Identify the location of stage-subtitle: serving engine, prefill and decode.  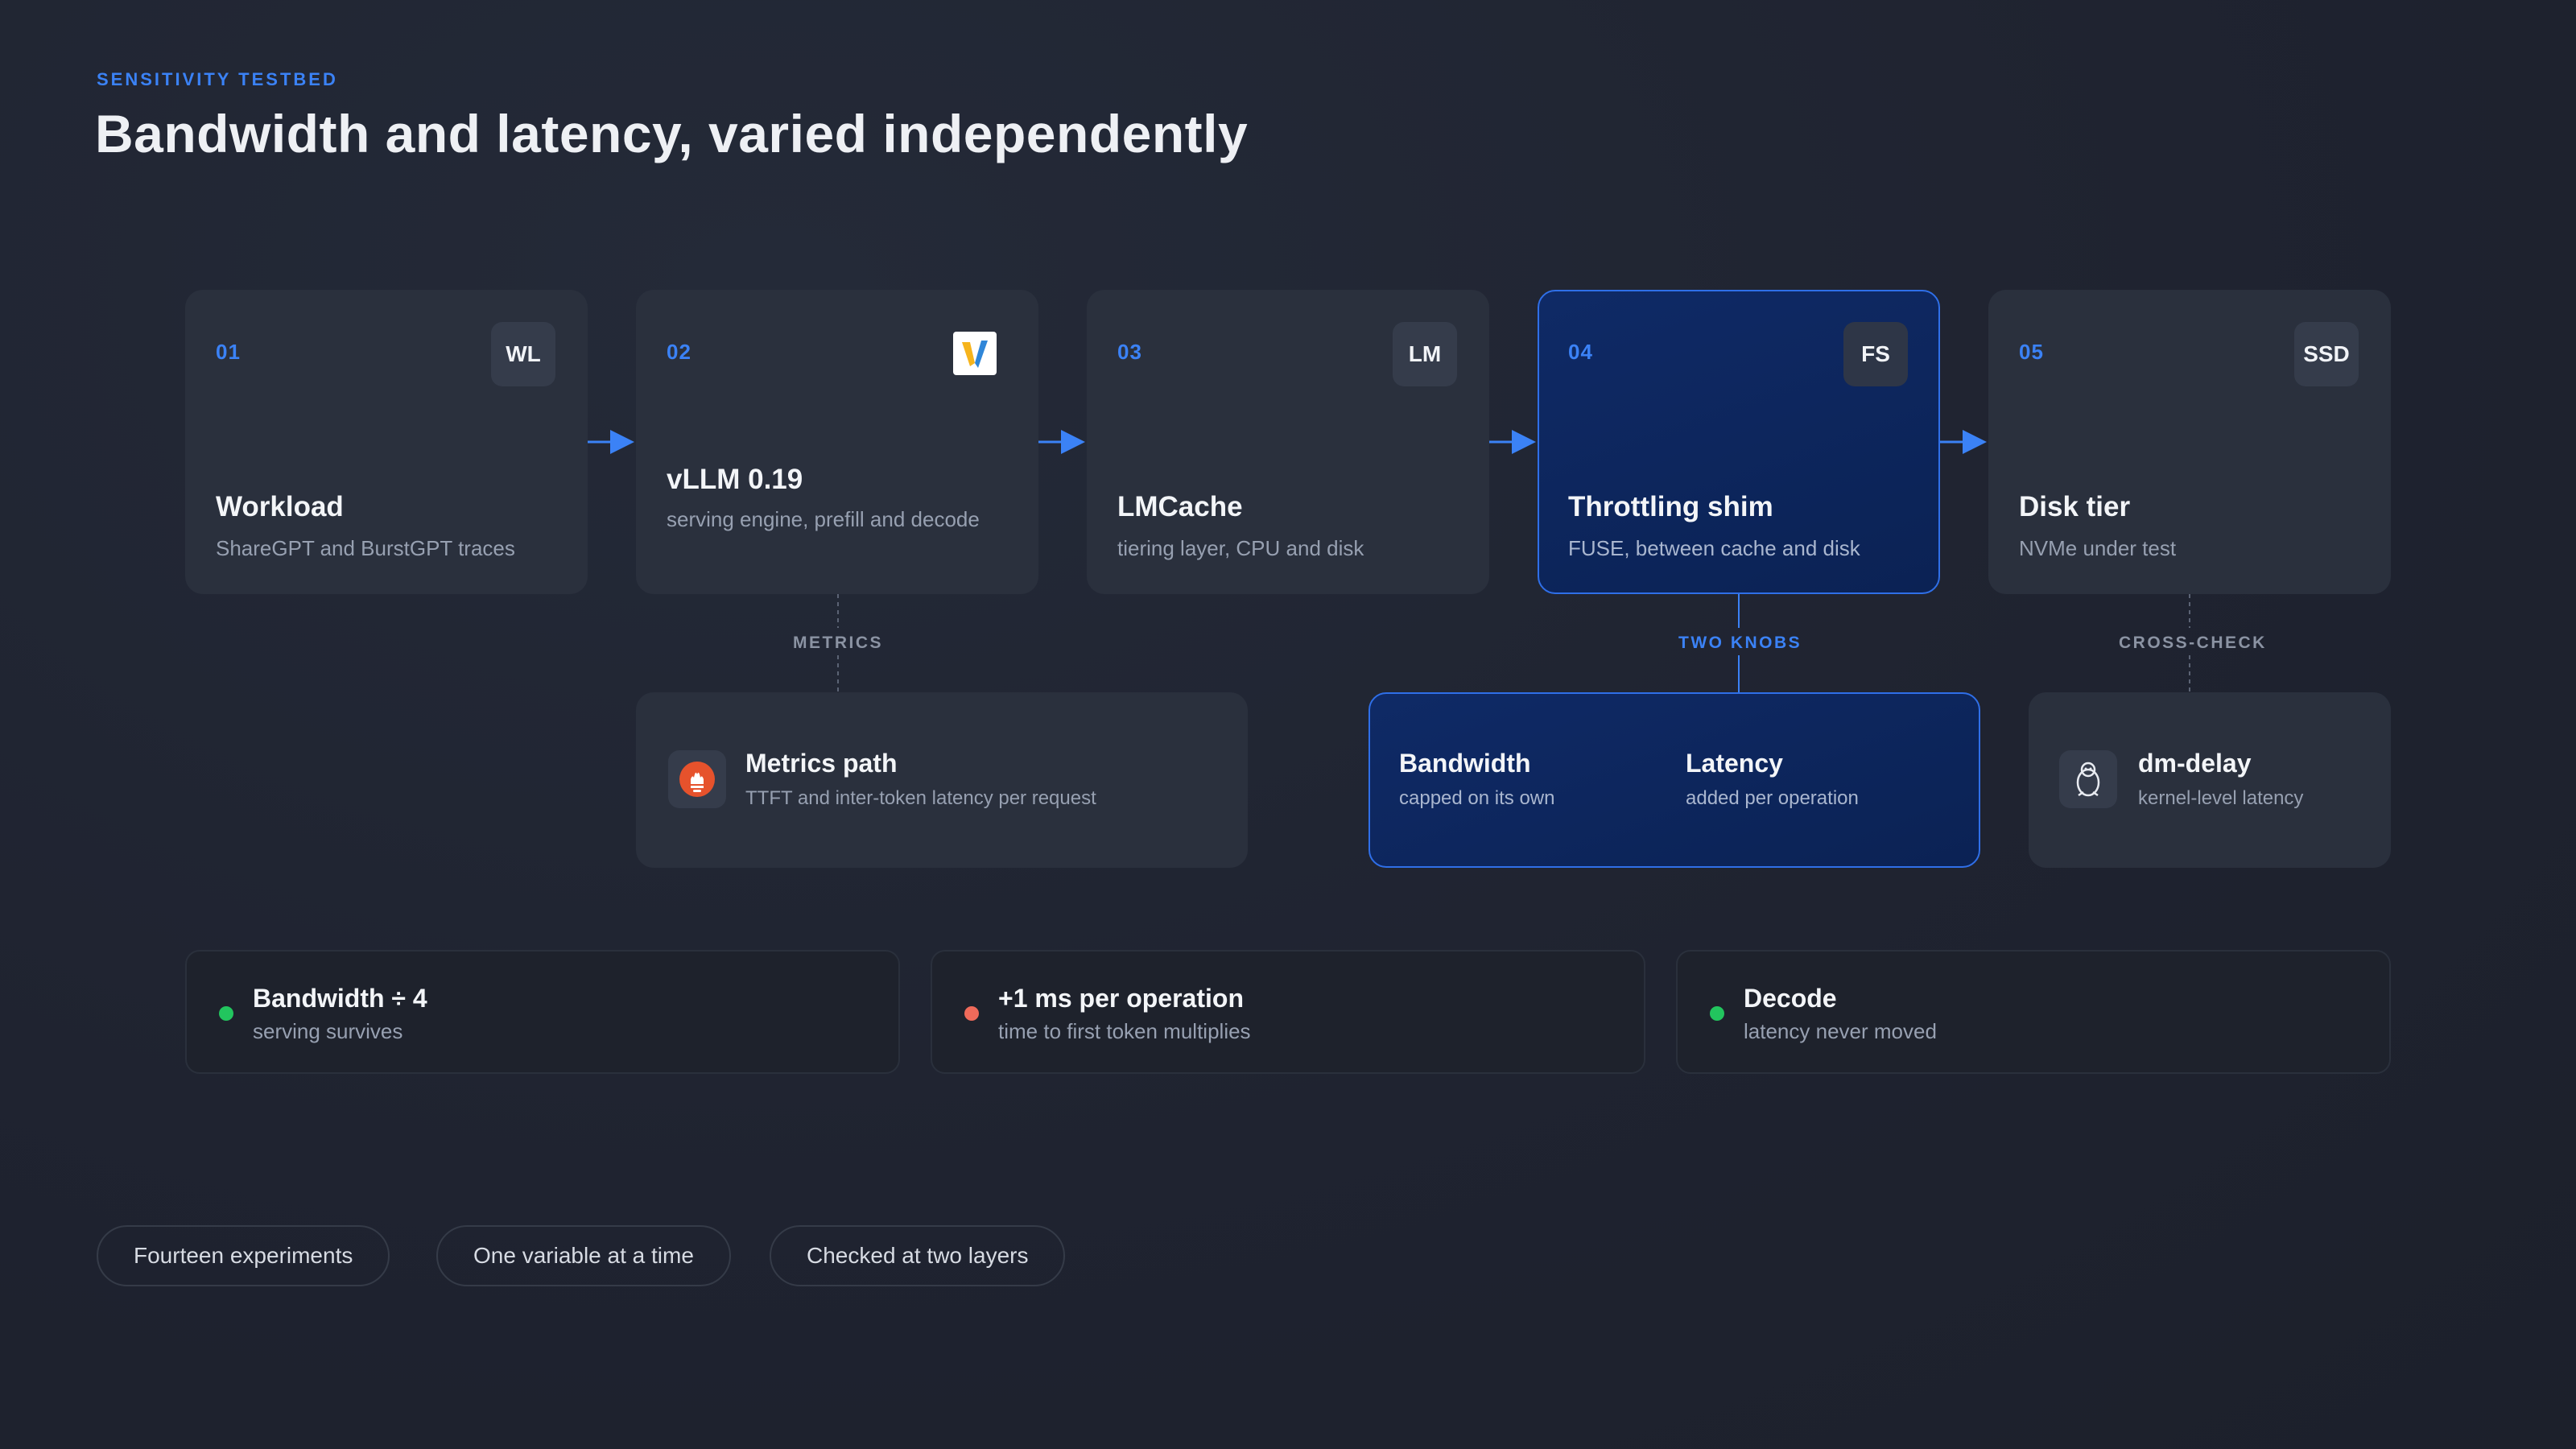
(823, 519).